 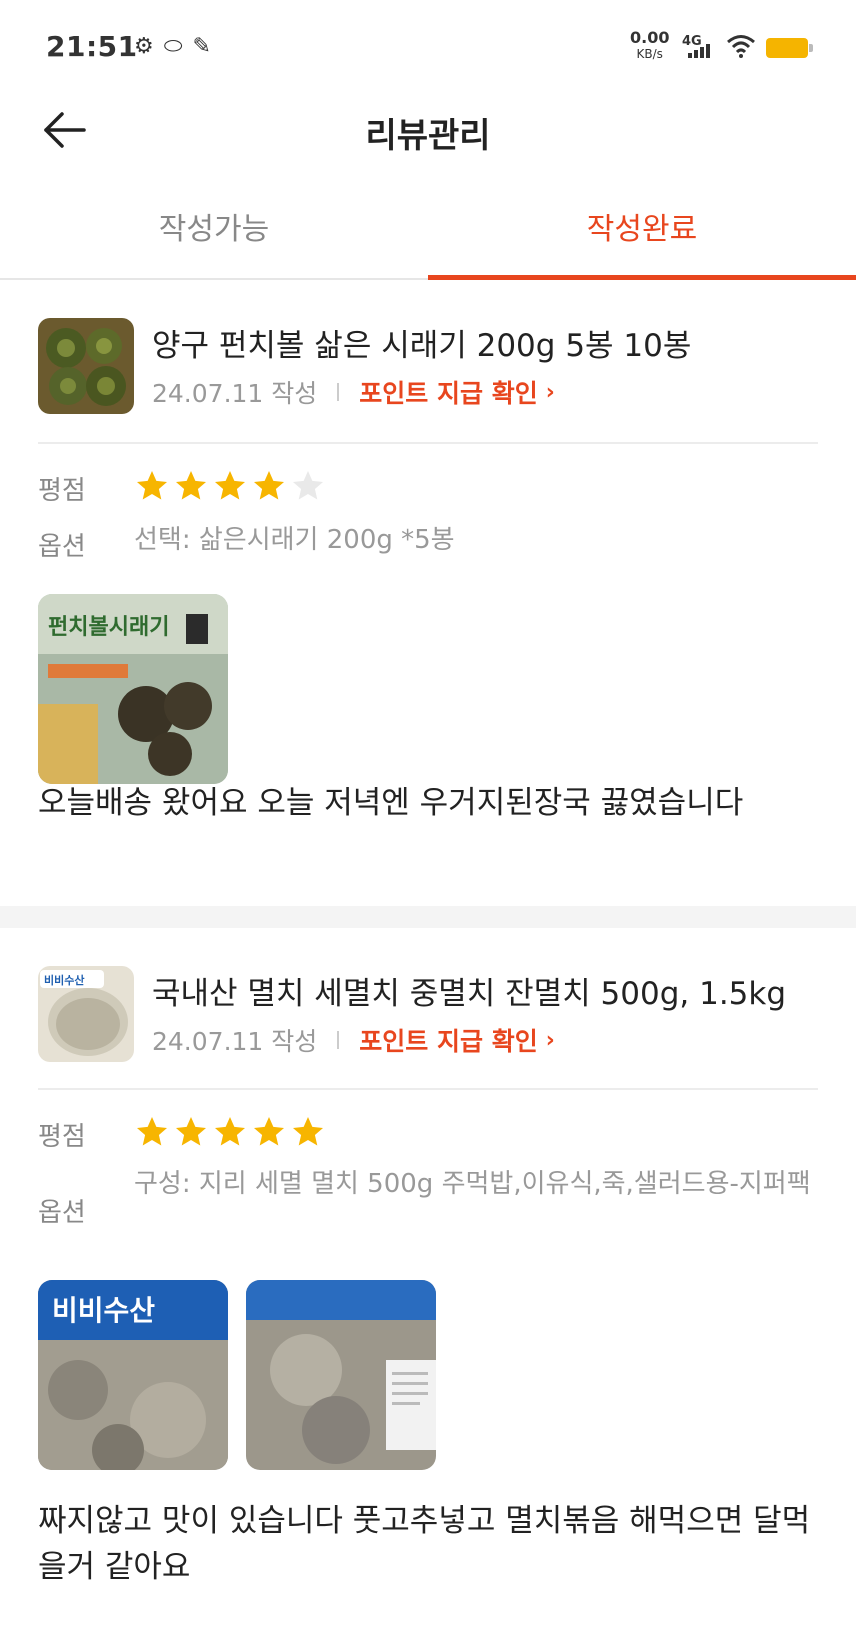 What do you see at coordinates (650, 37) in the screenshot?
I see `network-speed-value: 0.00` at bounding box center [650, 37].